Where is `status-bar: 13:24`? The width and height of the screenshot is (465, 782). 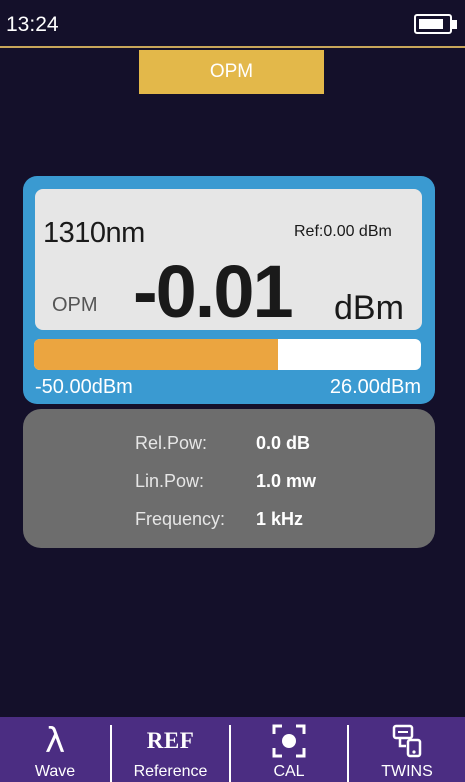 status-bar: 13:24 is located at coordinates (232, 24).